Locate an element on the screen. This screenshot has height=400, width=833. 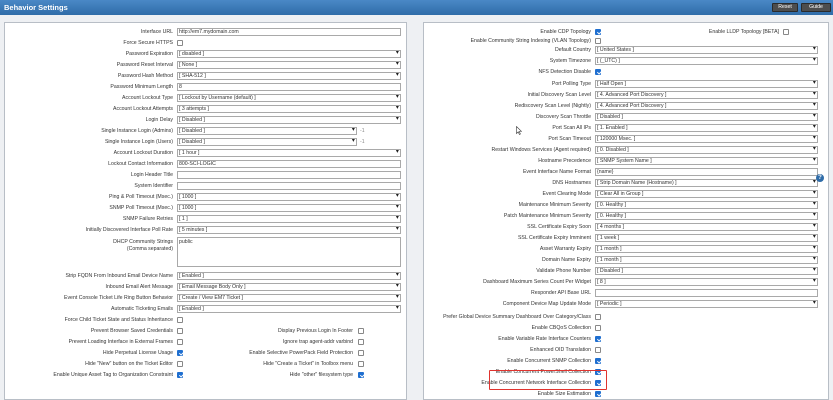
prevent-browser-credentials-checkbox is located at coordinates (180, 331).